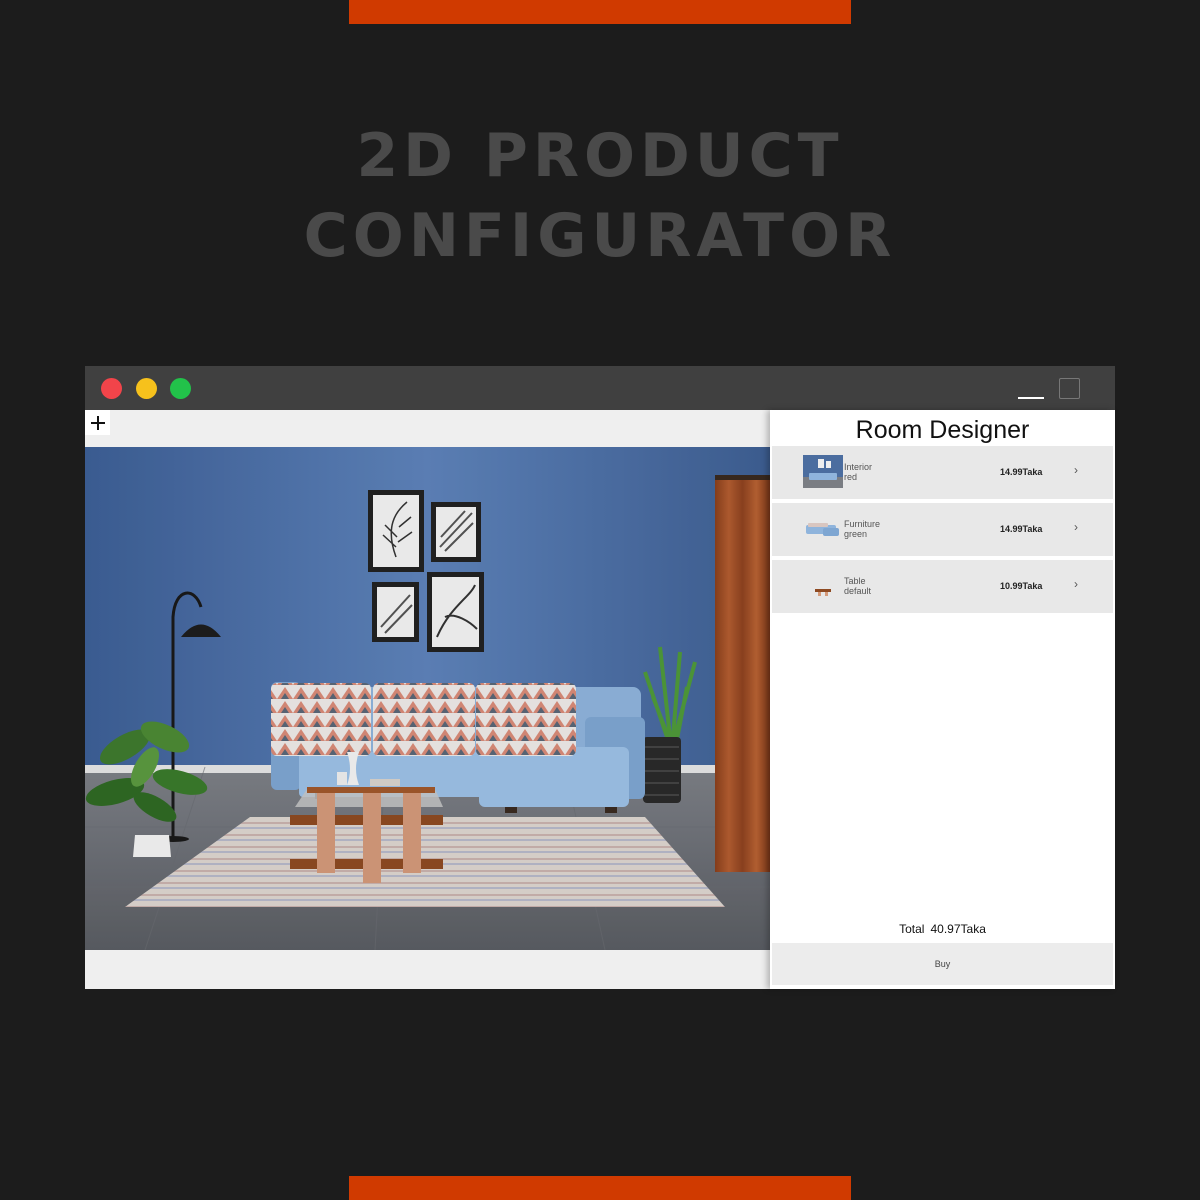 The image size is (1200, 1200). What do you see at coordinates (942, 472) in the screenshot?
I see `config-item-interior: Interior red 14.99Taka ›` at bounding box center [942, 472].